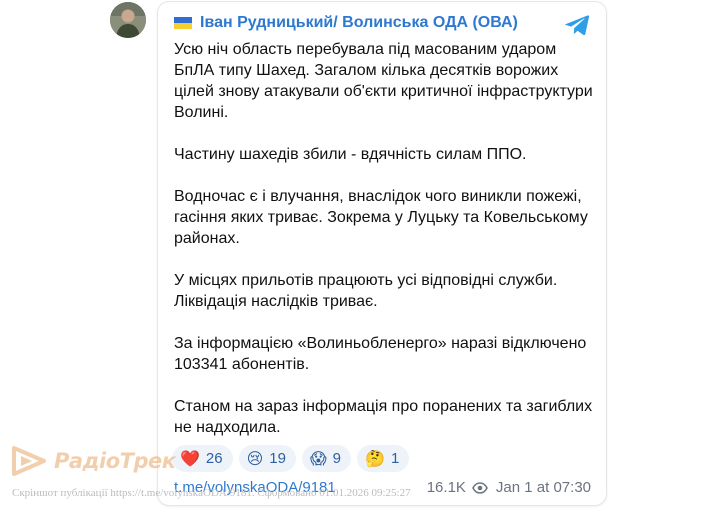  I want to click on post-header: Іван Рудницький/ Волинська ОДА (ОВА), so click(346, 23).